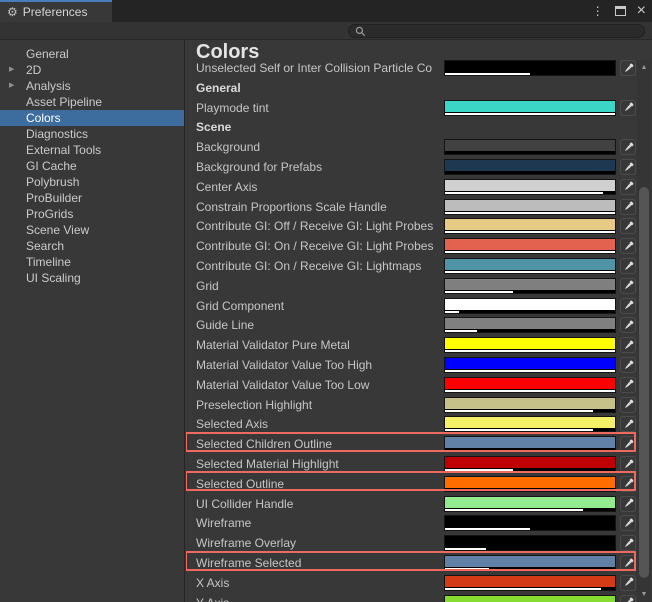 Image resolution: width=652 pixels, height=602 pixels. Describe the element at coordinates (34, 70) in the screenshot. I see `sidebar-item-label: 2D` at that location.